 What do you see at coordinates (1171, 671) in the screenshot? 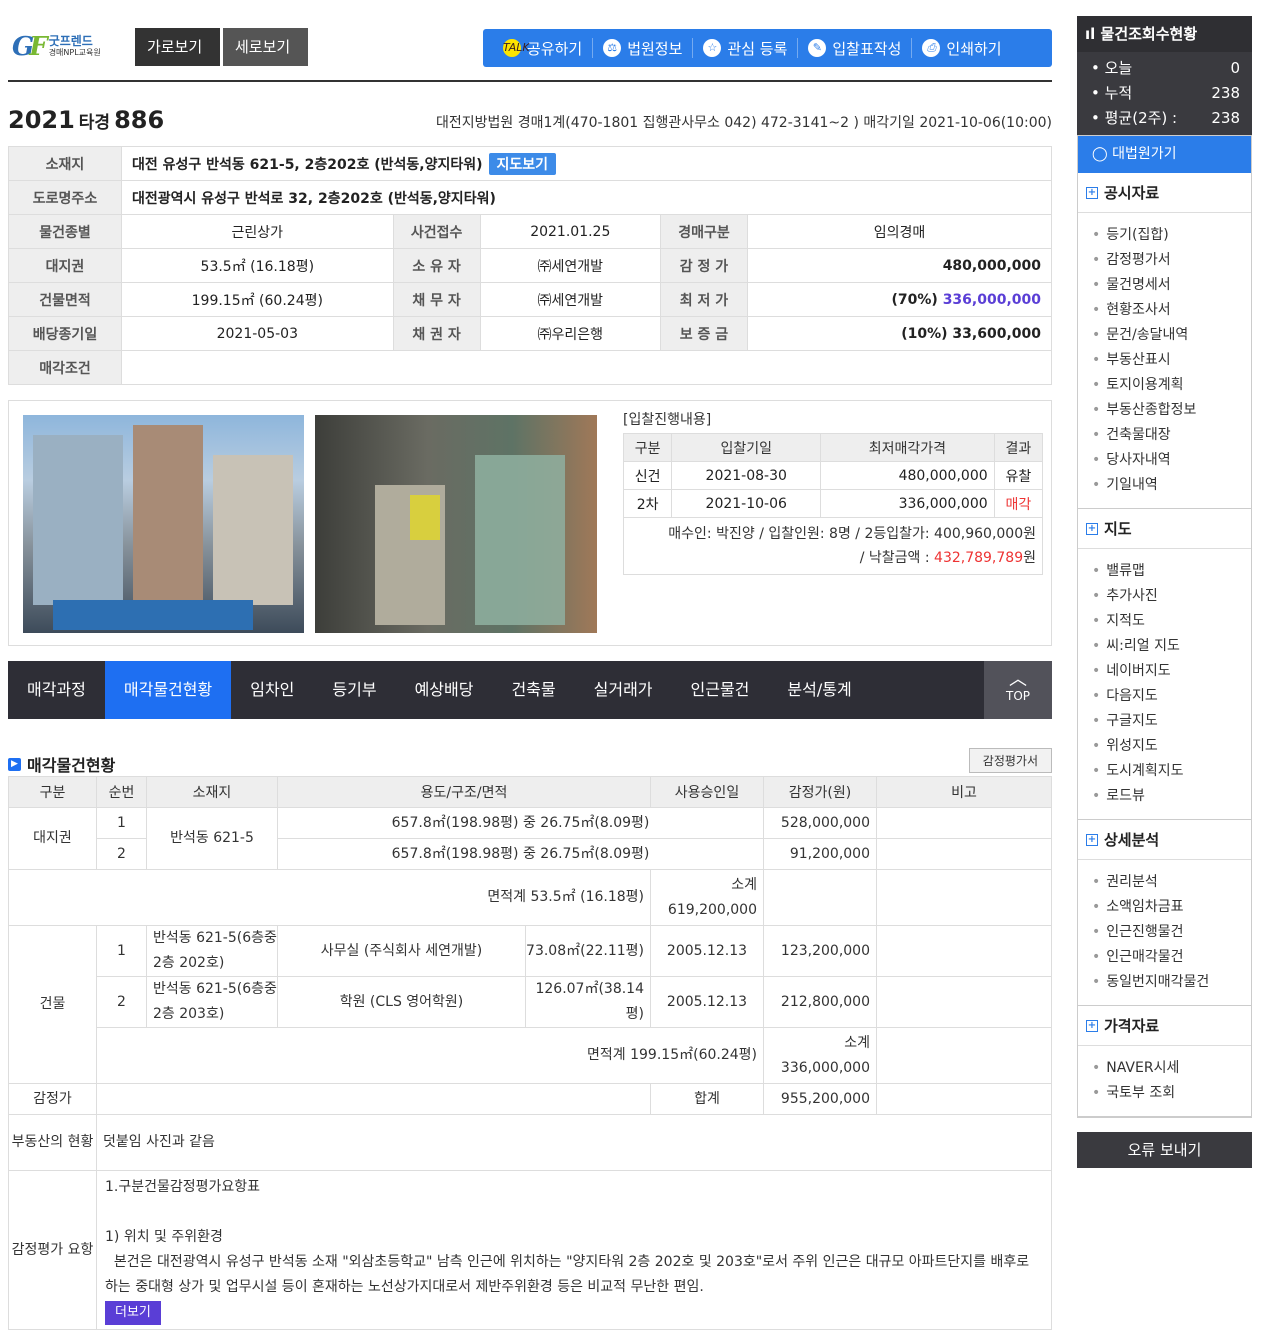
I see `side-link: 네이버지도` at bounding box center [1171, 671].